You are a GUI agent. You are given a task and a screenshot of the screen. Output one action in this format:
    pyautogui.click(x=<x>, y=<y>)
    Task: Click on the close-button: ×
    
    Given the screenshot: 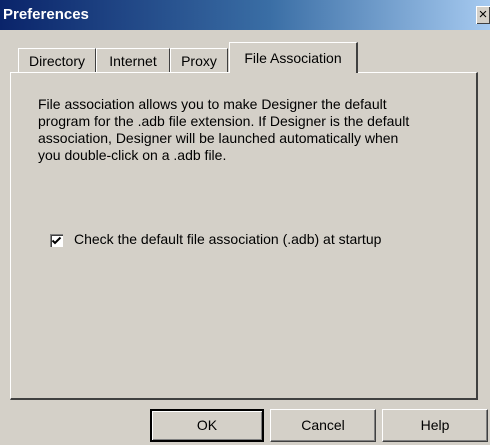 What is the action you would take?
    pyautogui.click(x=483, y=15)
    